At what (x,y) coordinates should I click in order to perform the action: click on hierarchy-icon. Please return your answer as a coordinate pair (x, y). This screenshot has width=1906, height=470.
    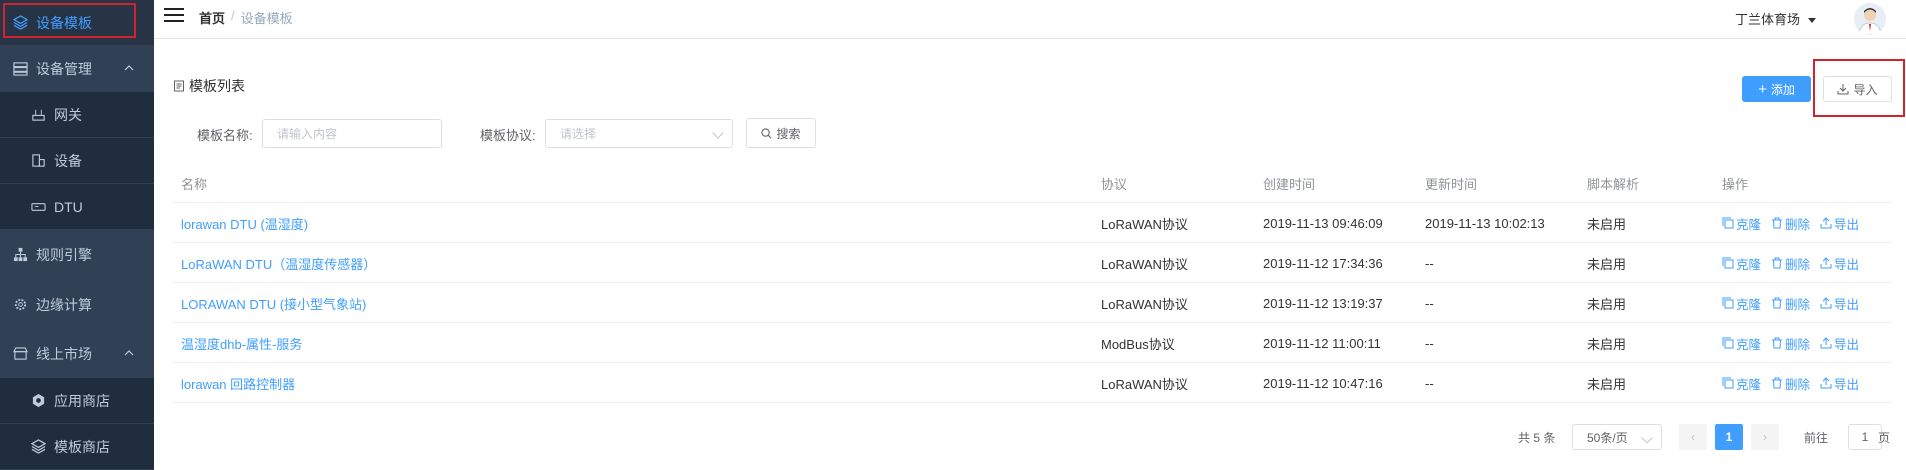
    Looking at the image, I should click on (20, 255).